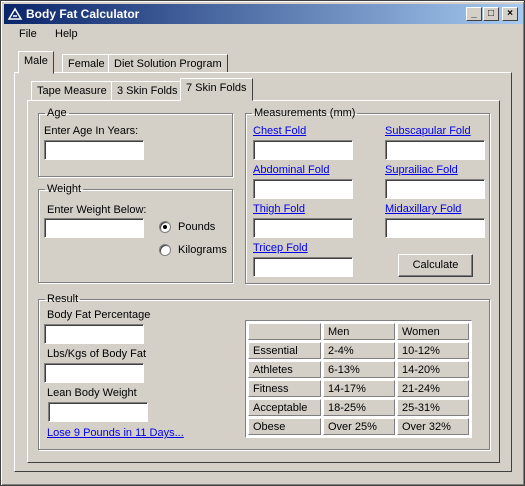 The image size is (525, 486). What do you see at coordinates (421, 170) in the screenshot?
I see `suprailiac-fold-link: Suprailiac Fold` at bounding box center [421, 170].